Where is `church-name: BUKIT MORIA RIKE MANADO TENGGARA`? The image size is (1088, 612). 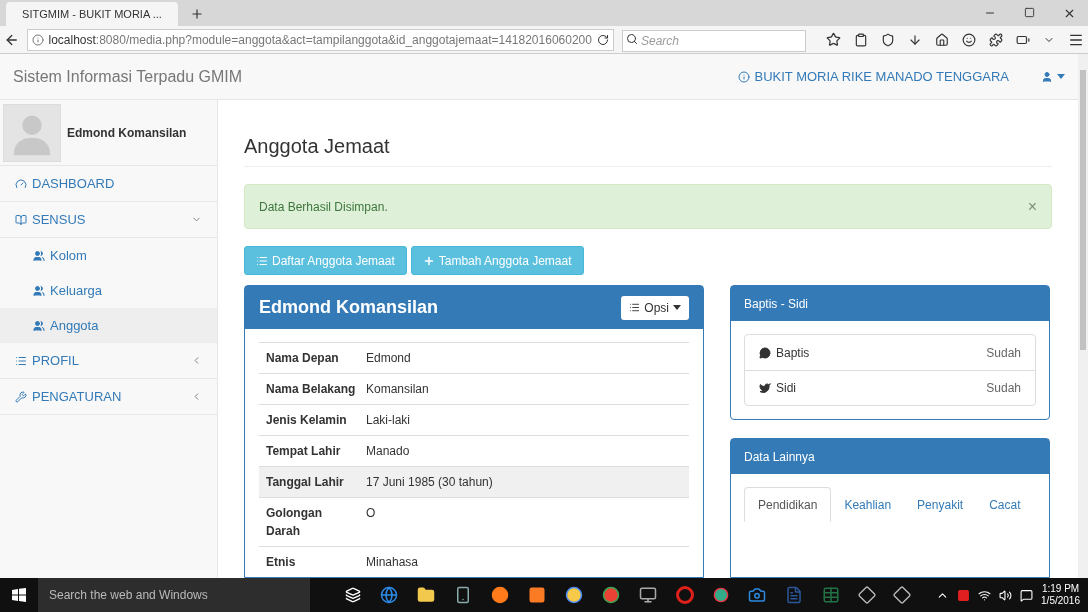 church-name: BUKIT MORIA RIKE MANADO TENGGARA is located at coordinates (881, 76).